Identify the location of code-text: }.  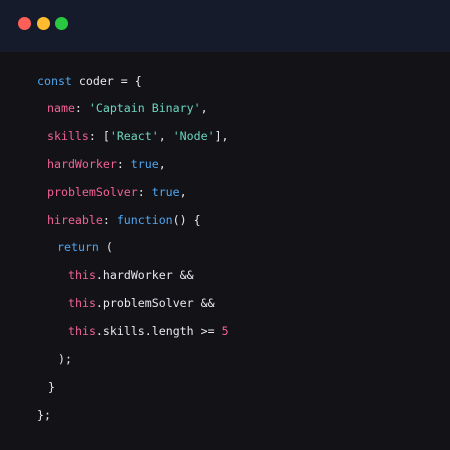
(51, 387).